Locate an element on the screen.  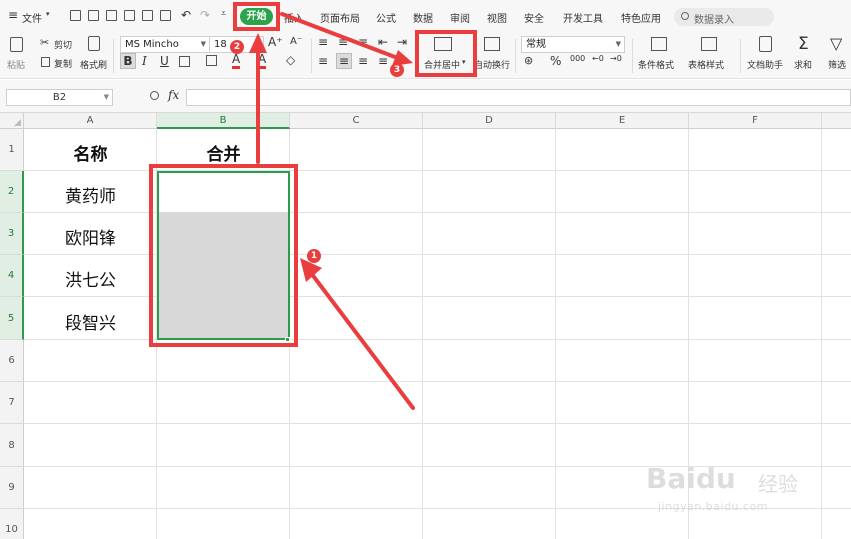
indent-increase-icon: ⇥ is located at coordinates (402, 42).